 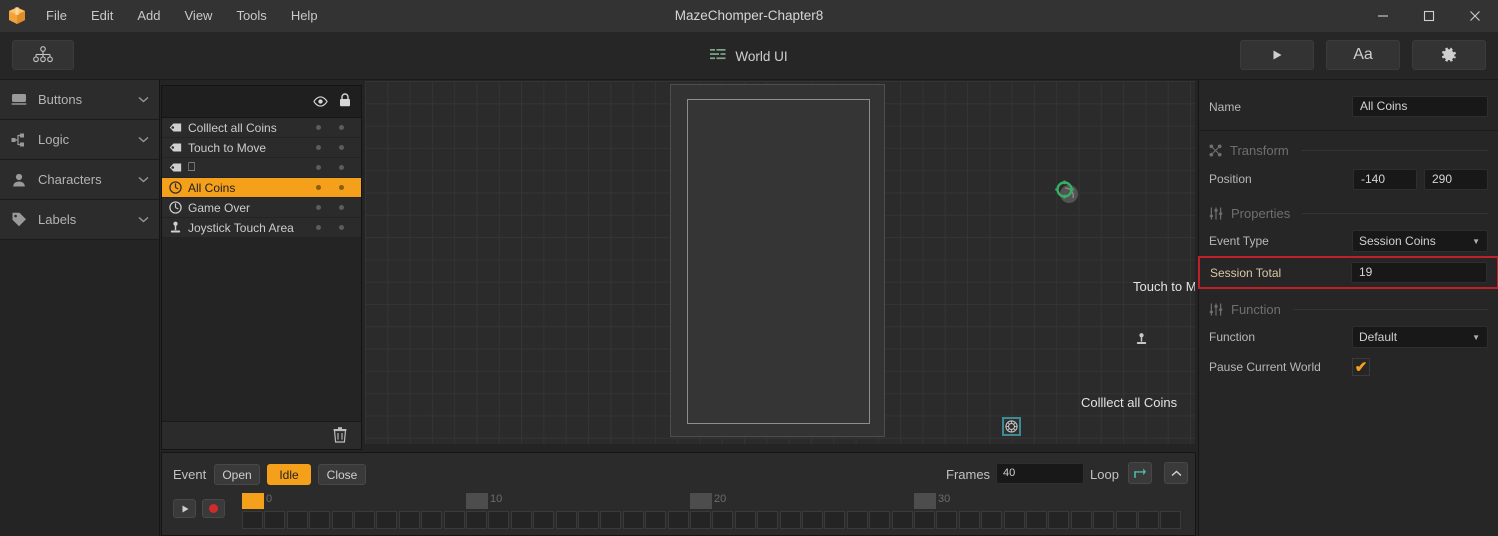 I want to click on menu-item-tools: Tools, so click(x=251, y=16).